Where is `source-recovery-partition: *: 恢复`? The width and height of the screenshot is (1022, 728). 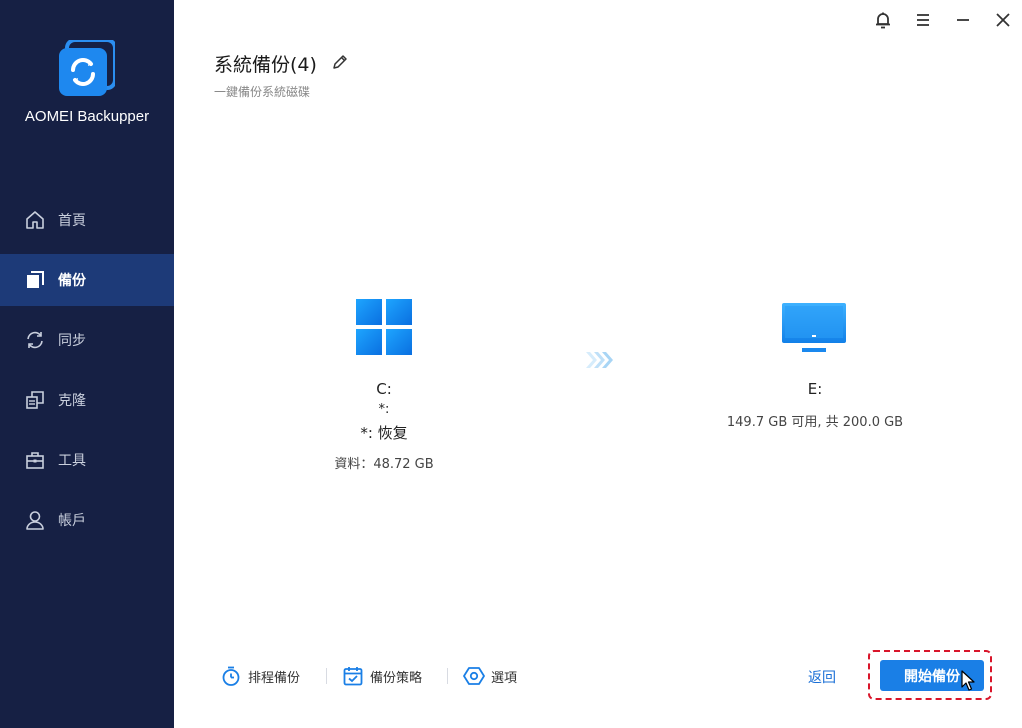 source-recovery-partition: *: 恢复 is located at coordinates (384, 433).